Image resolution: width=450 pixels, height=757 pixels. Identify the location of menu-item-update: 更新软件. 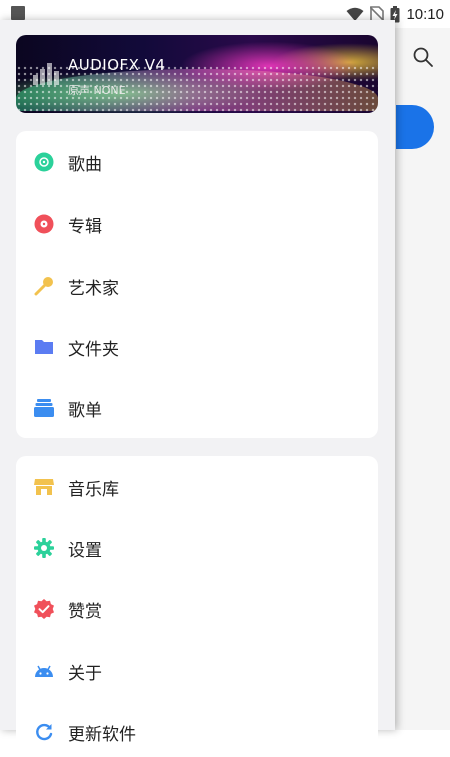
(197, 732).